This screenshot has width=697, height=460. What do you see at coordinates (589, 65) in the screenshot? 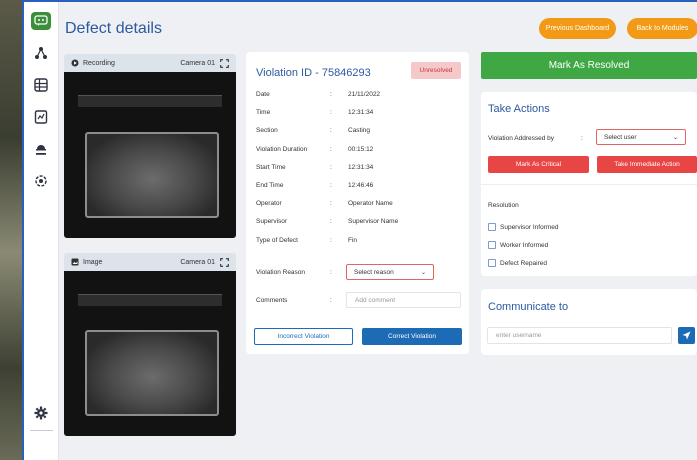
I see `mark-as-resolved-button: Mark As Resolved` at bounding box center [589, 65].